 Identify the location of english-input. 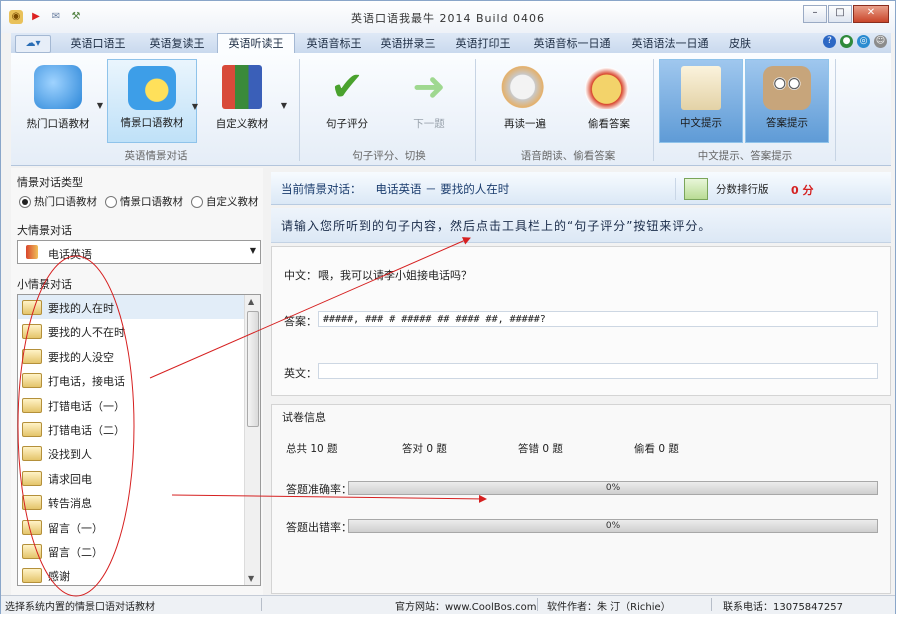
(598, 371).